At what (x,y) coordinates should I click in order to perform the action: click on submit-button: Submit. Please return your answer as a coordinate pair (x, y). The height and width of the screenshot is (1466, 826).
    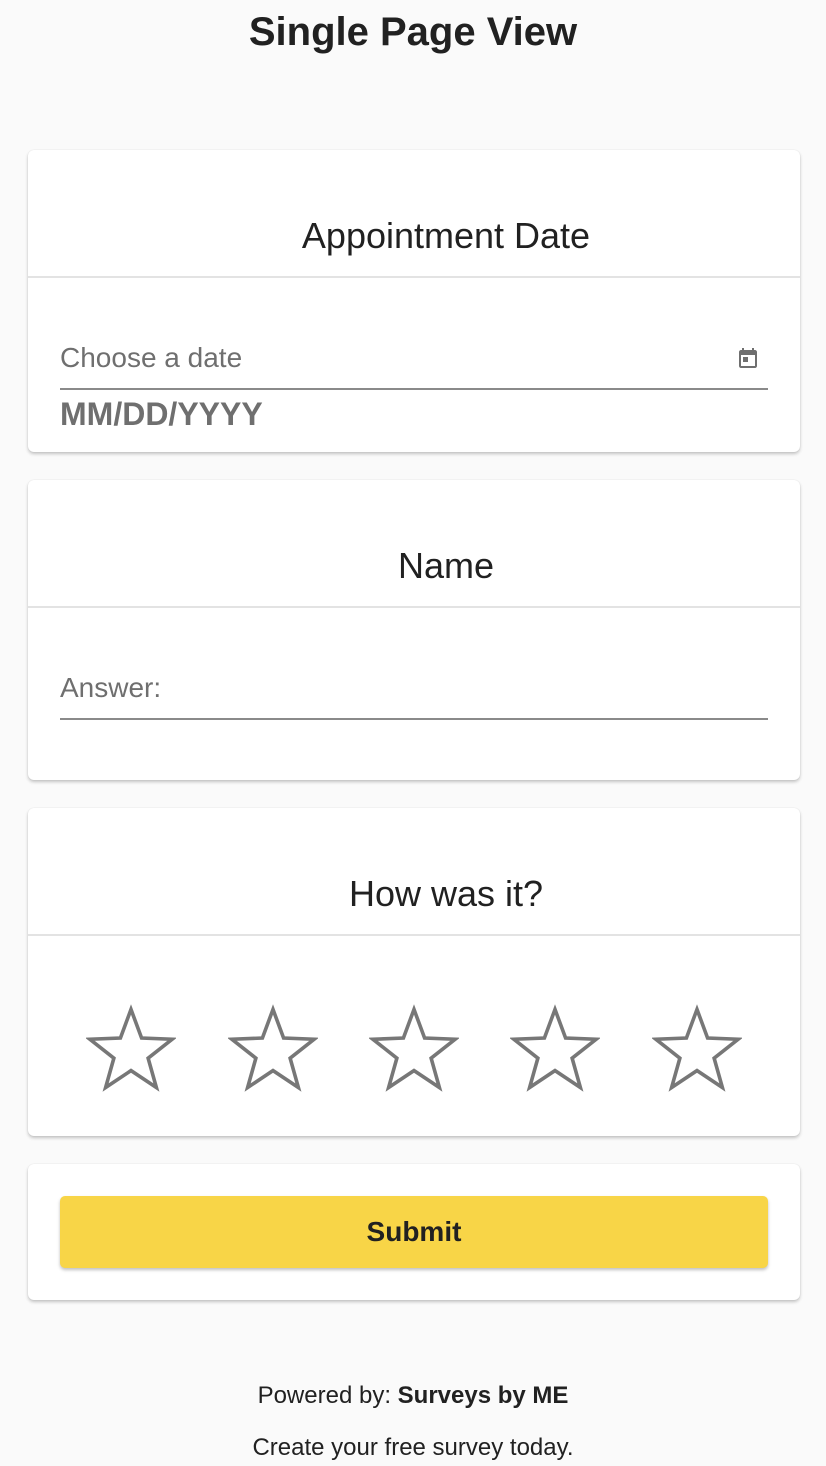
    Looking at the image, I should click on (414, 1232).